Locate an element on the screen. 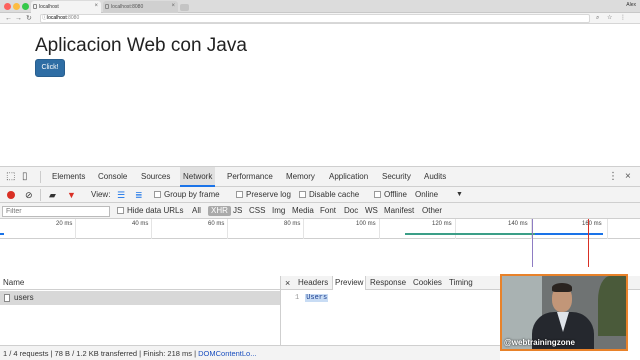  tick-label: 20 ms is located at coordinates (64, 224).